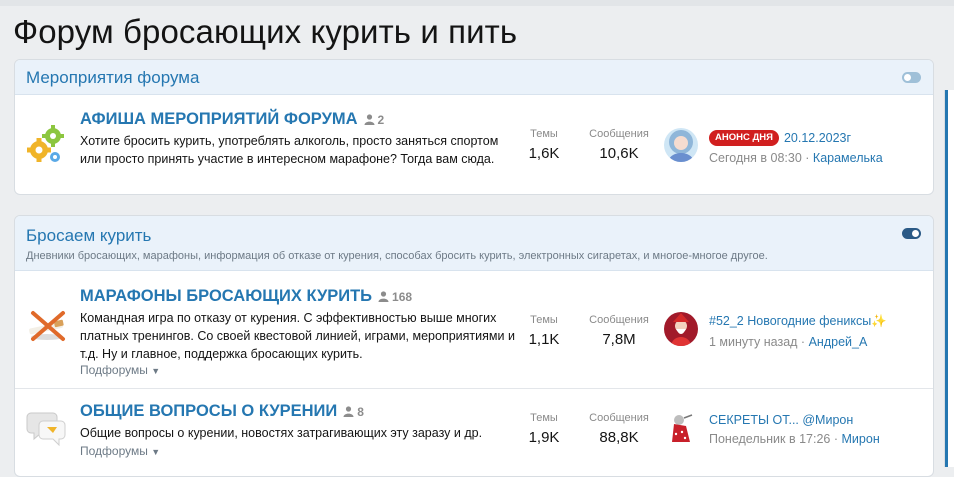 The image size is (954, 477). I want to click on forum-title-text: ОБЩИЕ ВОПРОСЫ О КУРЕНИИ, so click(208, 411).